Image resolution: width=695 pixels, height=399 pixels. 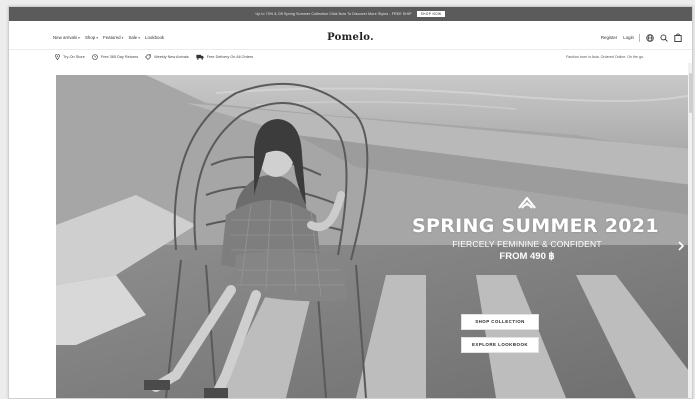 I want to click on usp-item: Free 365 Day Returns, so click(x=115, y=57).